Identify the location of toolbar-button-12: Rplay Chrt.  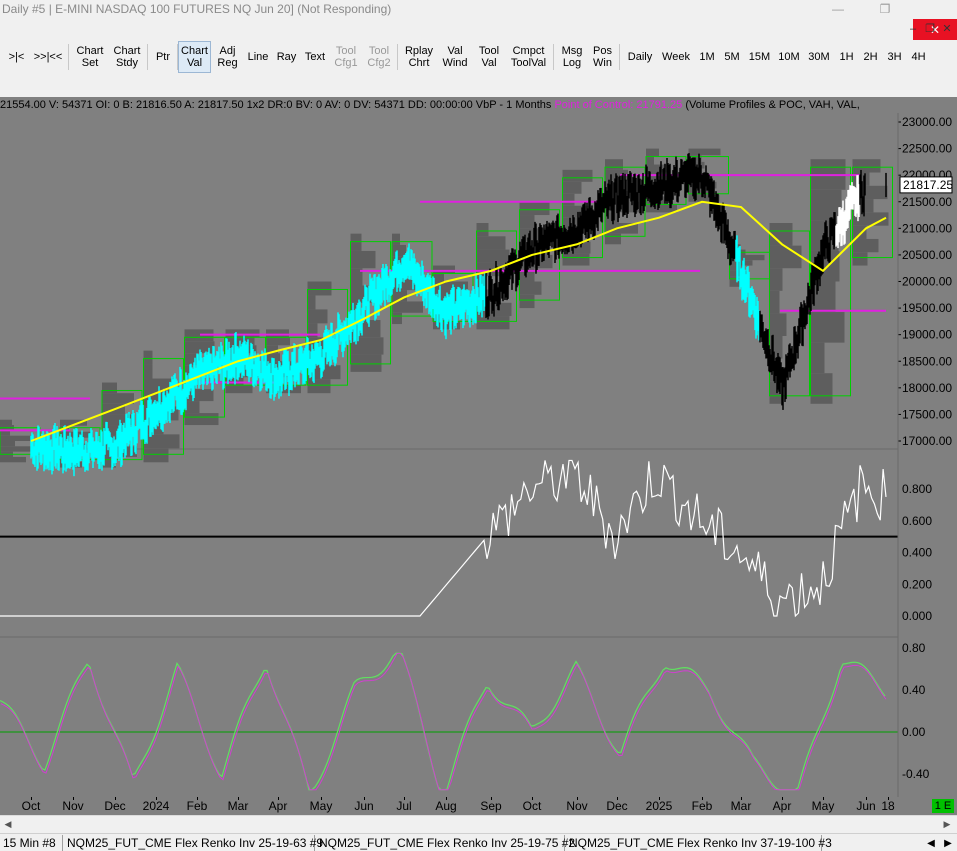
(419, 57).